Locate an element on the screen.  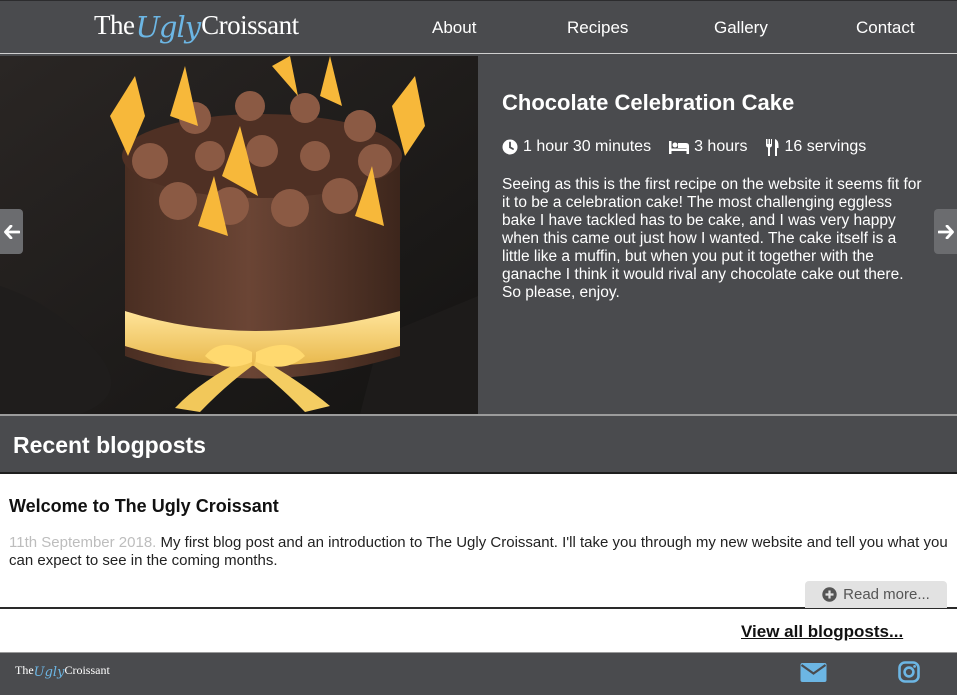
nav-about: About is located at coordinates (454, 27).